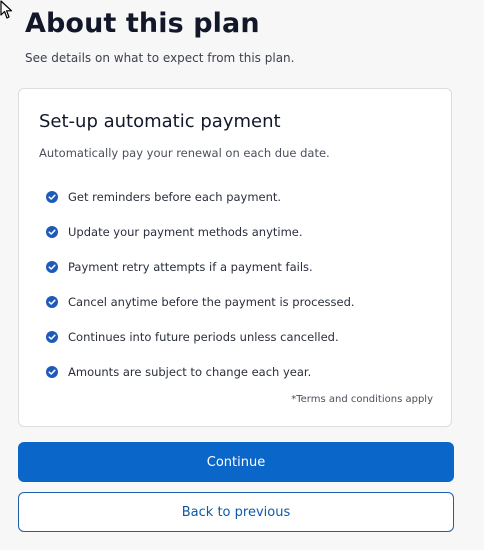 The height and width of the screenshot is (550, 484). I want to click on page-title: About this plan, so click(142, 23).